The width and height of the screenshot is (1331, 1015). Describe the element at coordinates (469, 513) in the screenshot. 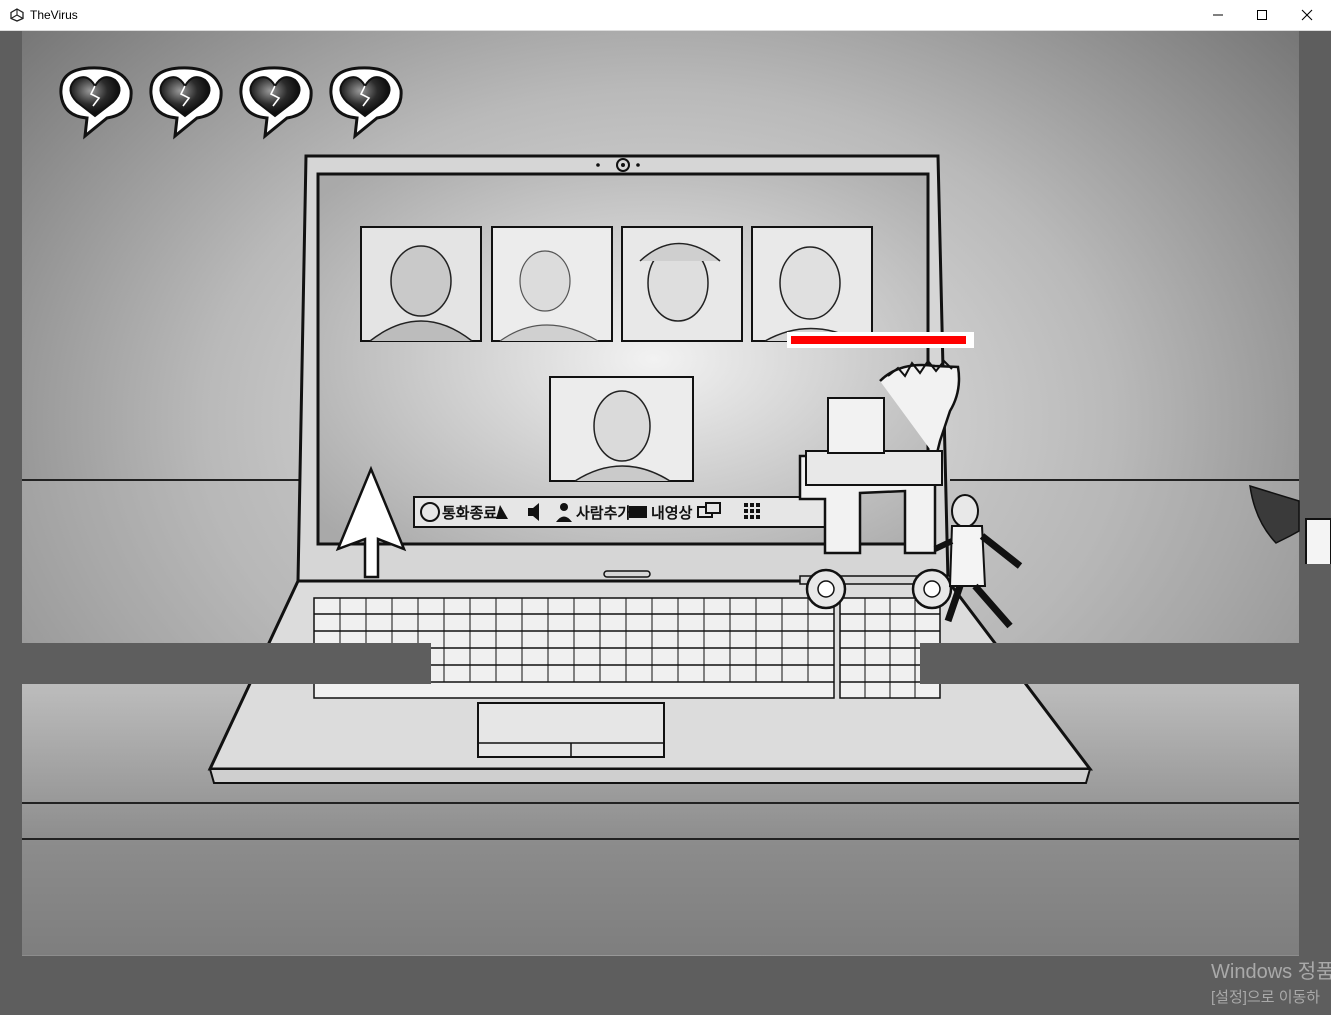

I see `end-call-label: 통화종료` at that location.